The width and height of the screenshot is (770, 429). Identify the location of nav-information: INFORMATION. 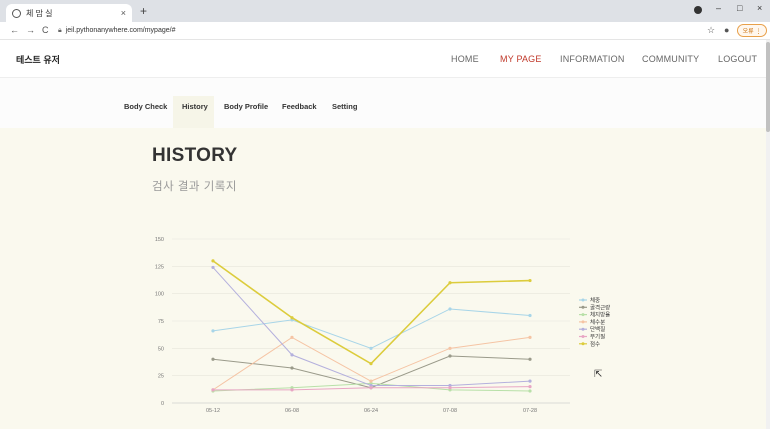
(592, 59).